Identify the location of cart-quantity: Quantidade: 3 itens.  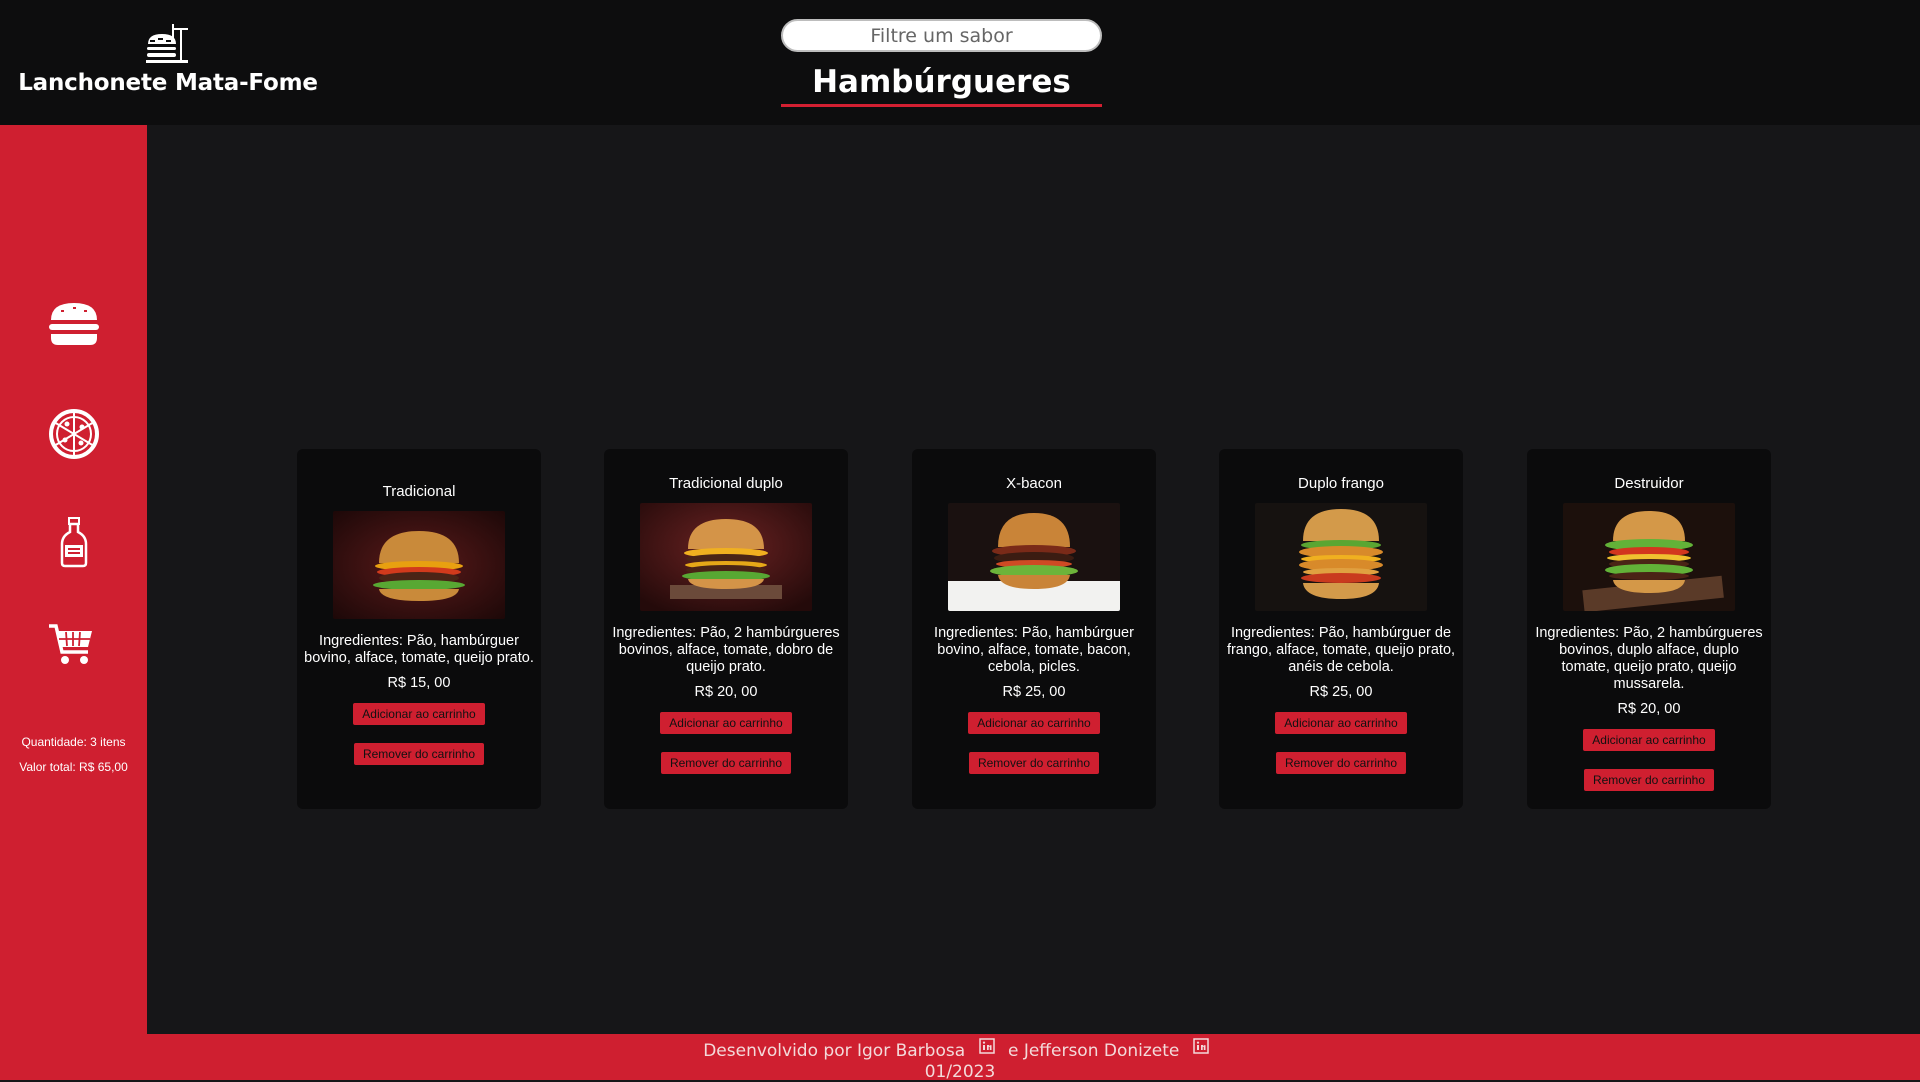
(73, 742).